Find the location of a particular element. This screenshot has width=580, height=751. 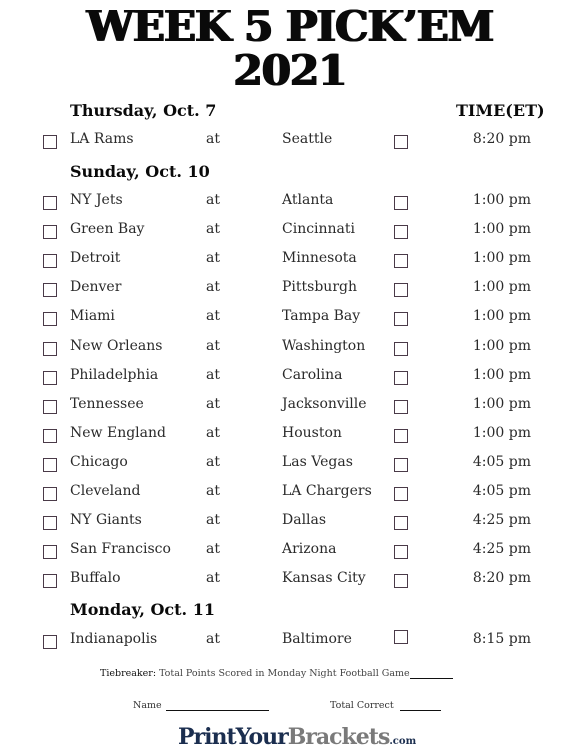

game-row: Green Bay at Cincinnati 1:00 pm is located at coordinates (290, 231).